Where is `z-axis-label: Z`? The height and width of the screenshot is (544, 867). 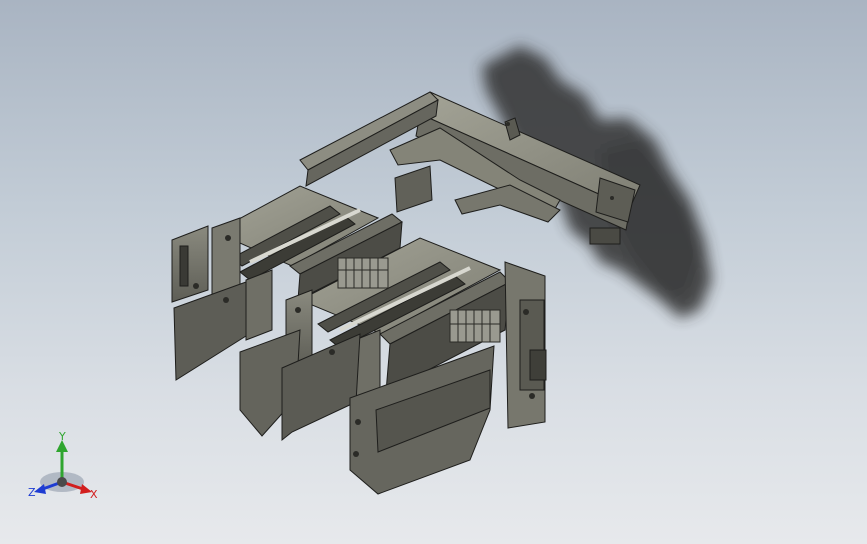
z-axis-label: Z is located at coordinates (32, 492).